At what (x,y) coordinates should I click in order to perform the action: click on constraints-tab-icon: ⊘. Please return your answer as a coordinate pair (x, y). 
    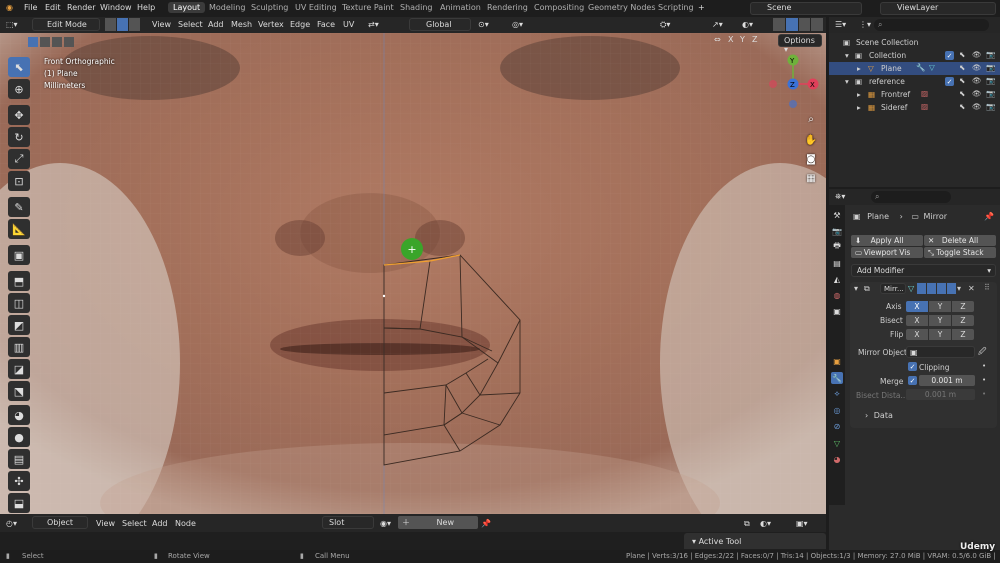
    Looking at the image, I should click on (837, 426).